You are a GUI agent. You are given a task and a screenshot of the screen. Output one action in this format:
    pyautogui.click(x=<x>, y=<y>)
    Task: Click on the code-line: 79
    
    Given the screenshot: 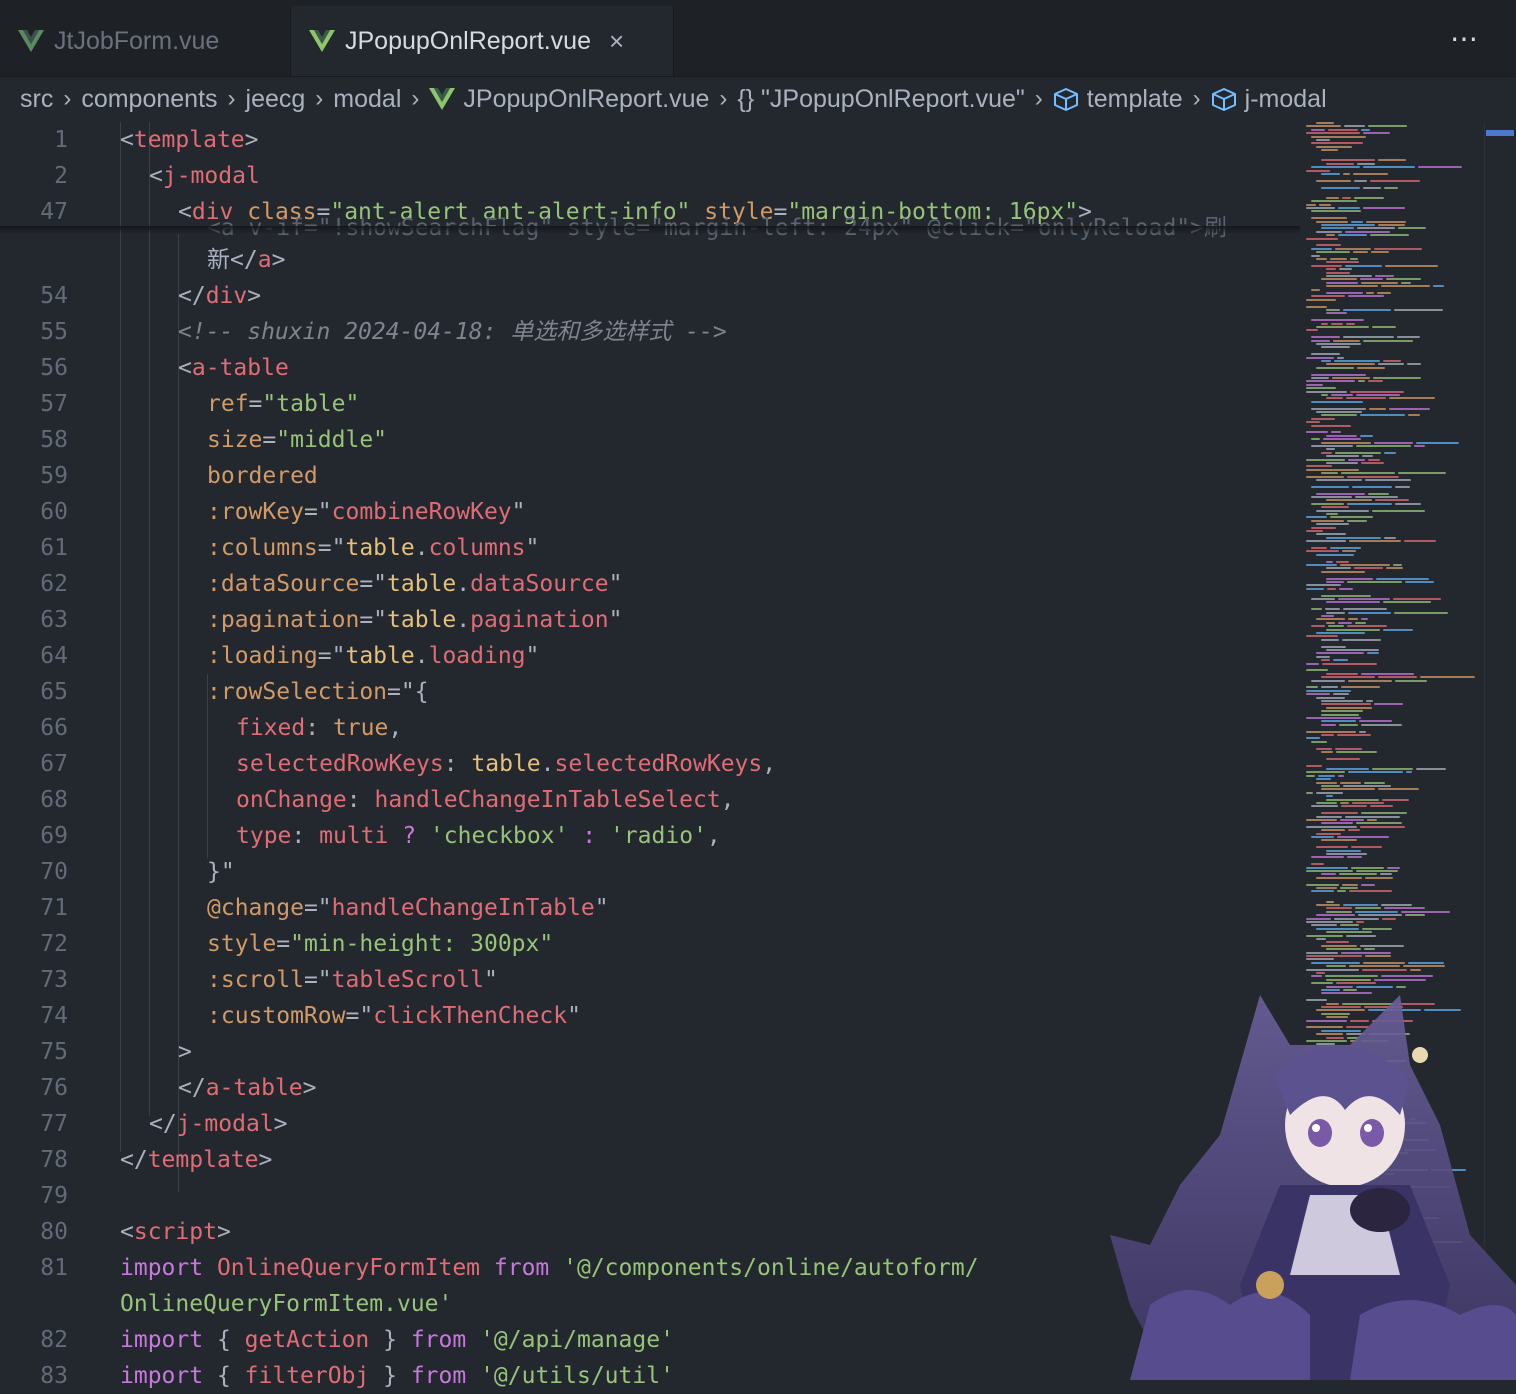 What is the action you would take?
    pyautogui.click(x=650, y=1196)
    